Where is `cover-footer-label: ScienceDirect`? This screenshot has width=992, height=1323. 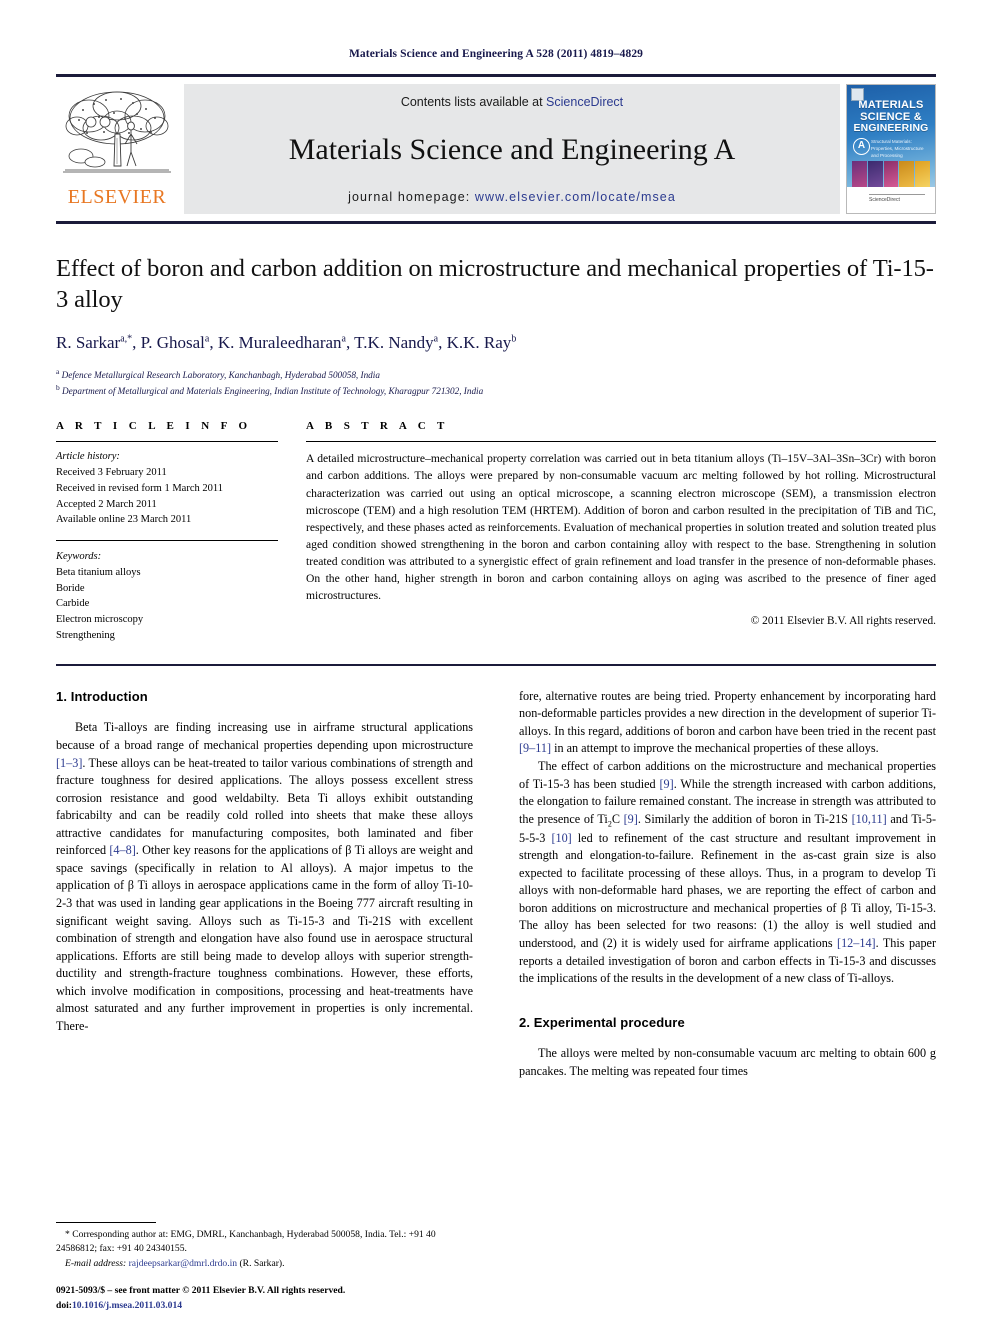 cover-footer-label: ScienceDirect is located at coordinates (884, 200).